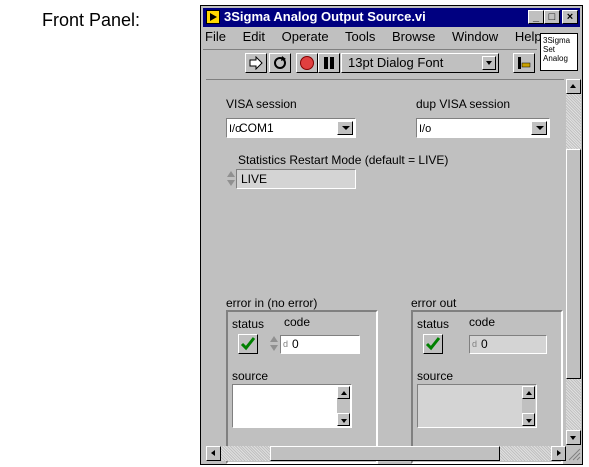 This screenshot has height=467, width=589. I want to click on vertical-scrollbar, so click(573, 262).